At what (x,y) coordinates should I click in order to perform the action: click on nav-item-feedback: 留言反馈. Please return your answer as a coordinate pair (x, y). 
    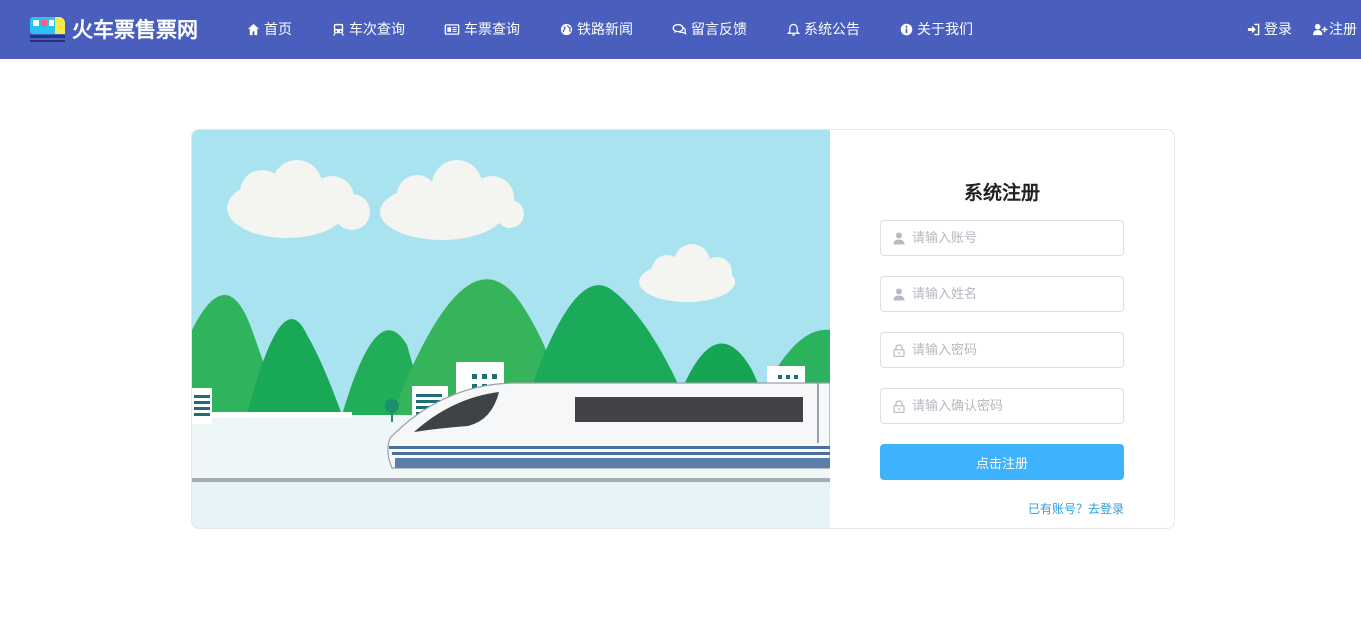
    Looking at the image, I should click on (709, 29).